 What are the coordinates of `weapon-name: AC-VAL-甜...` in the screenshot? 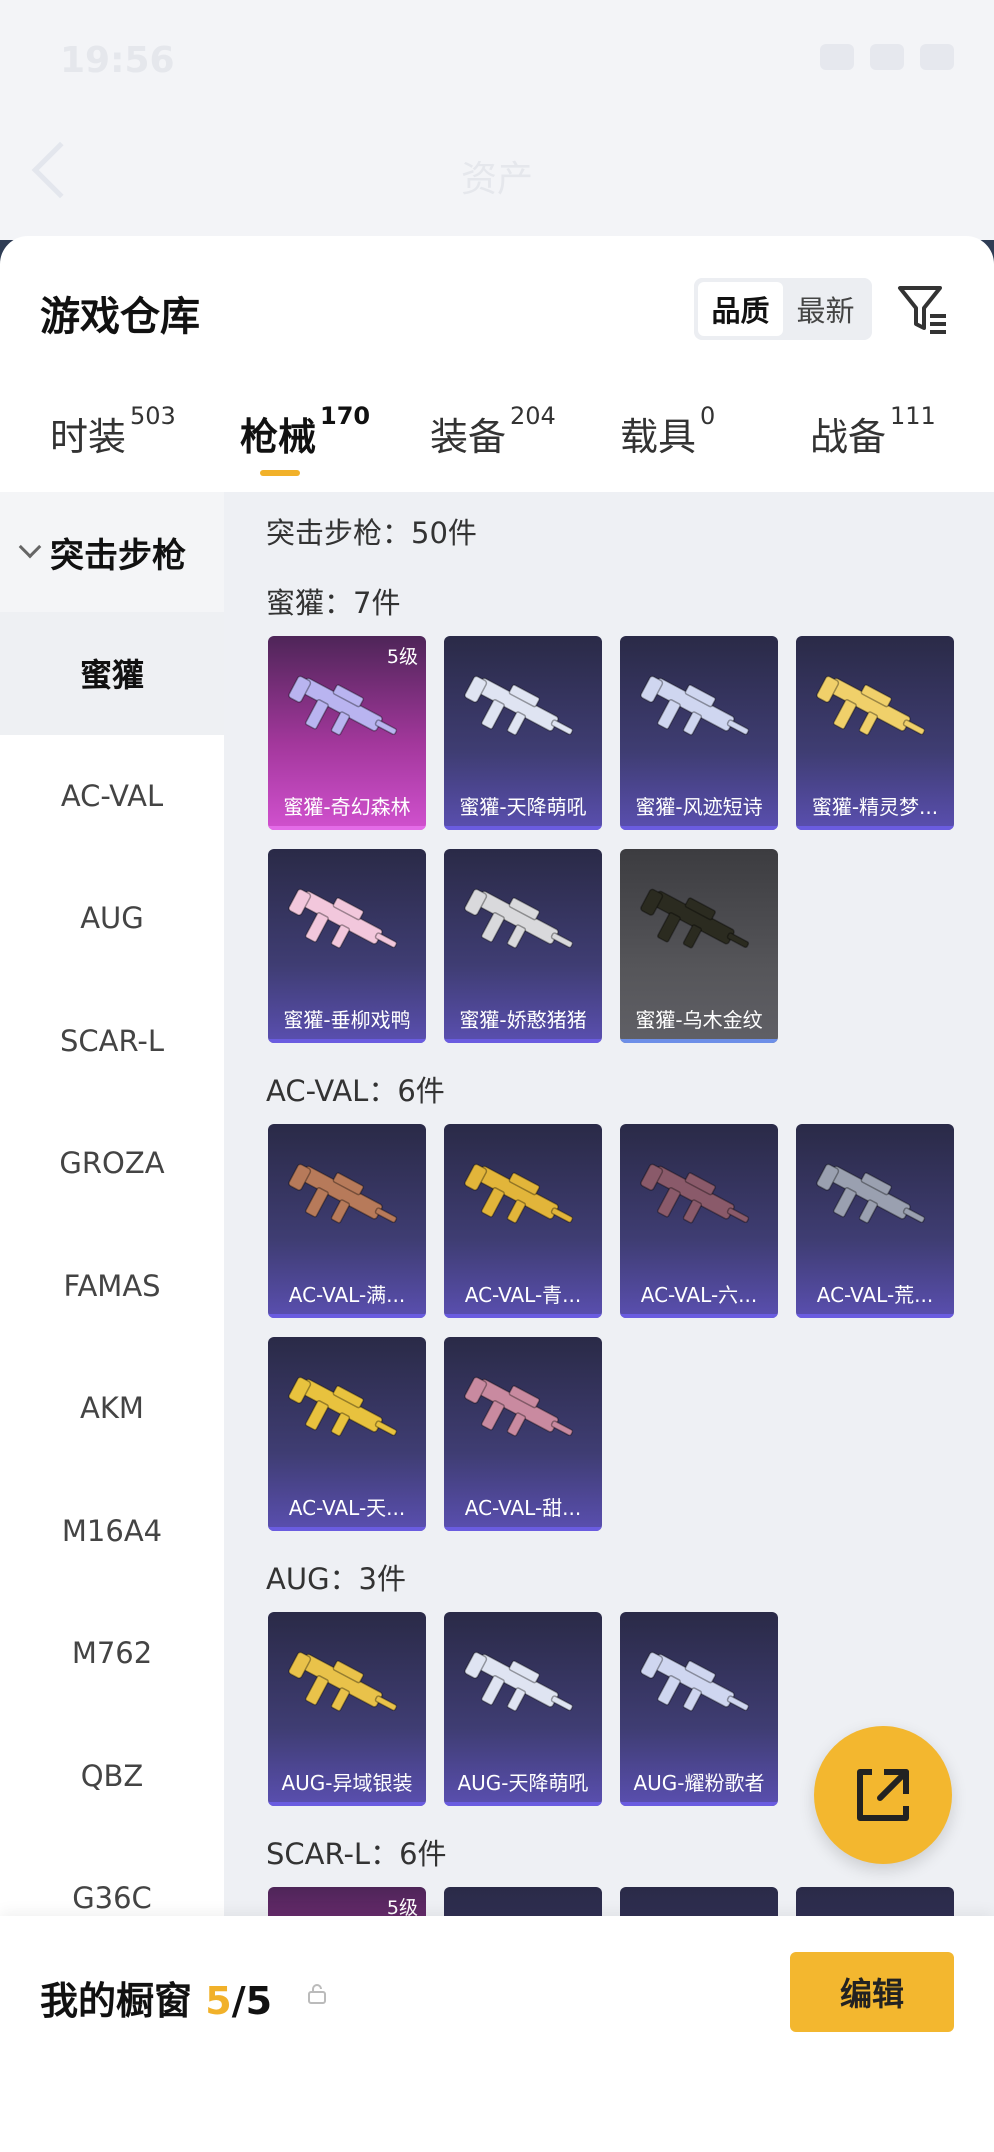 It's located at (523, 1508).